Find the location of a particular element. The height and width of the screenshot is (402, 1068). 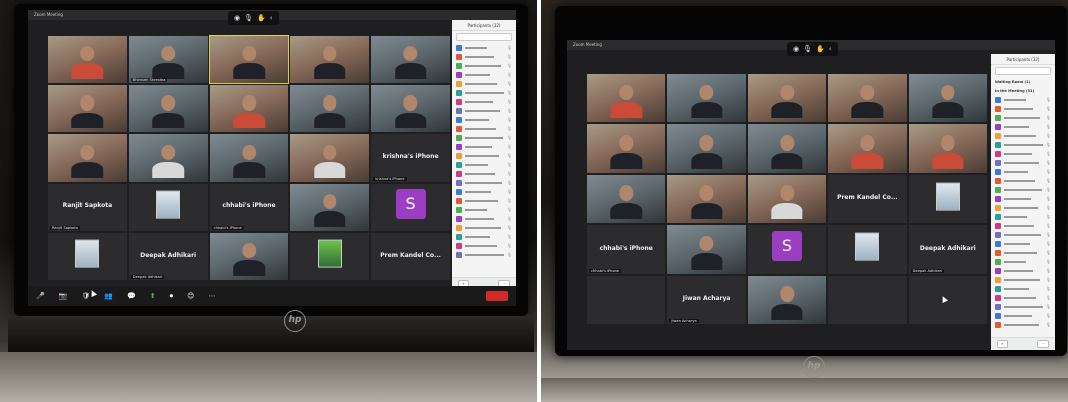

video-tile: S is located at coordinates (410, 207).